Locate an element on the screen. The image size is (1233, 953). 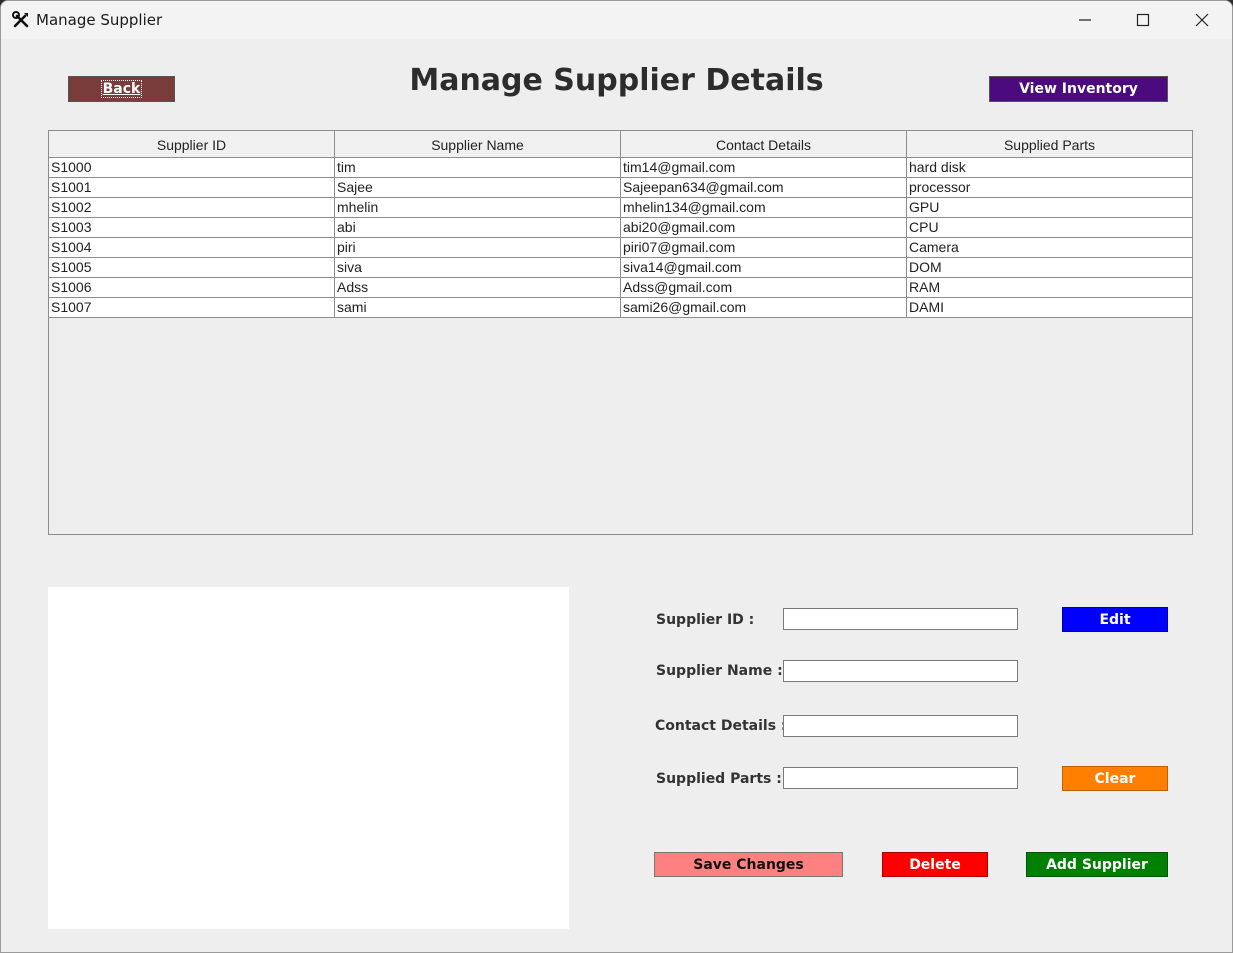
contact-details-input is located at coordinates (900, 726).